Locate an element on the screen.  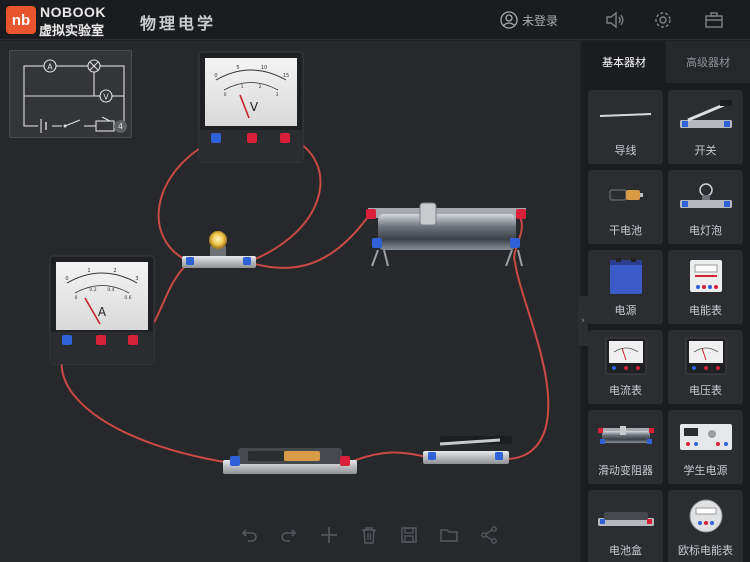
student-power-icon is located at coordinates (706, 437).